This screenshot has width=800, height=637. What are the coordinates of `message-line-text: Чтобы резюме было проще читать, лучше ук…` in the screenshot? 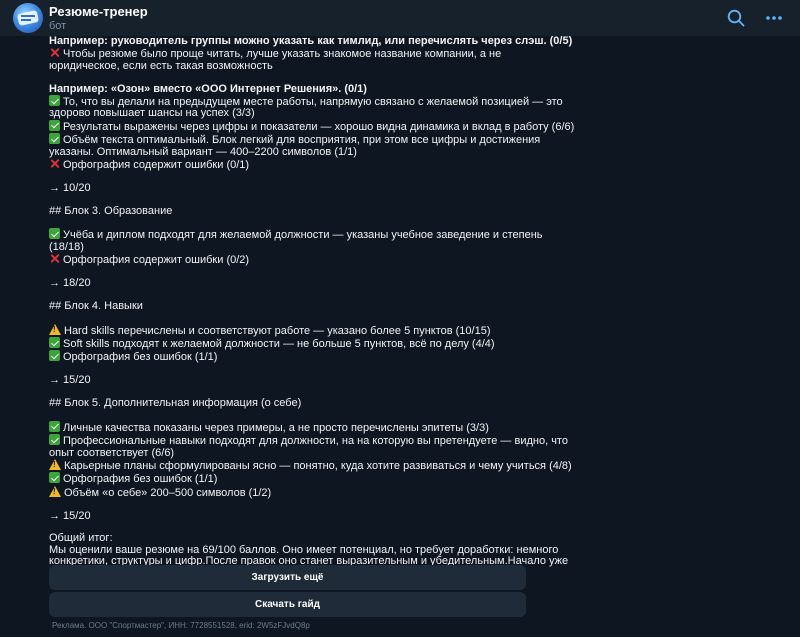 It's located at (282, 54).